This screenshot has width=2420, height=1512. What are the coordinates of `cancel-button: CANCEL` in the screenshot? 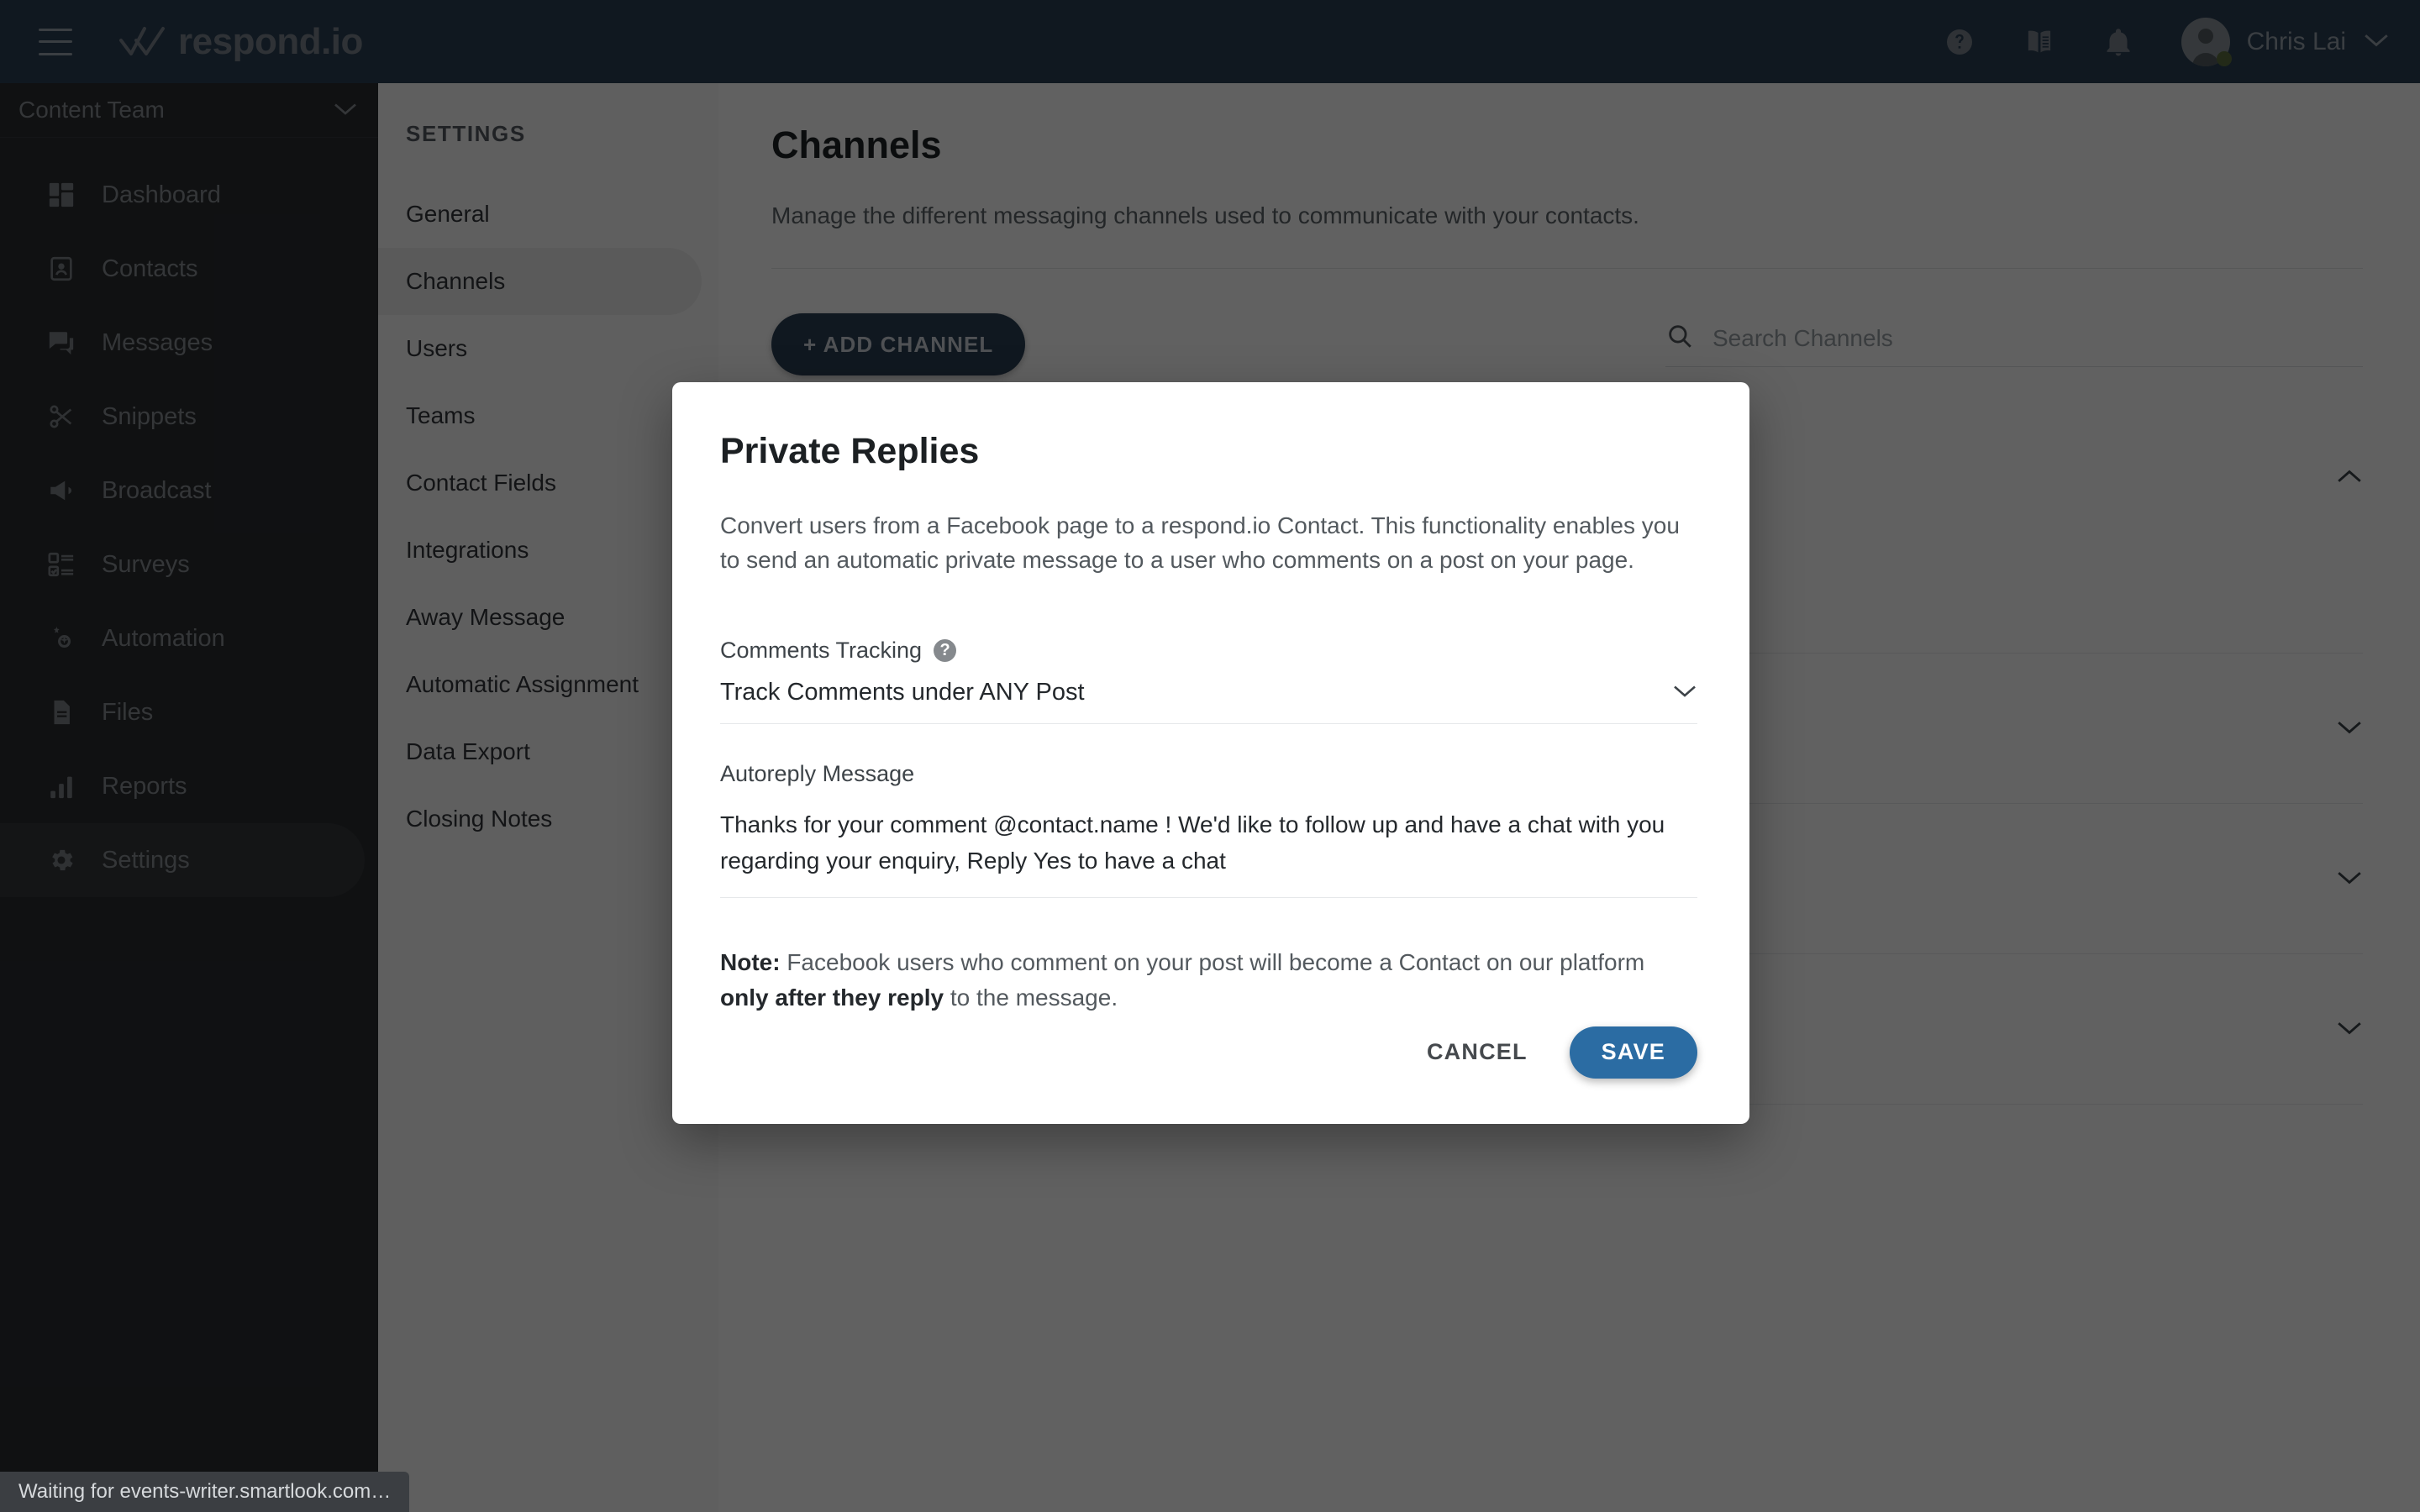 It's located at (1477, 1052).